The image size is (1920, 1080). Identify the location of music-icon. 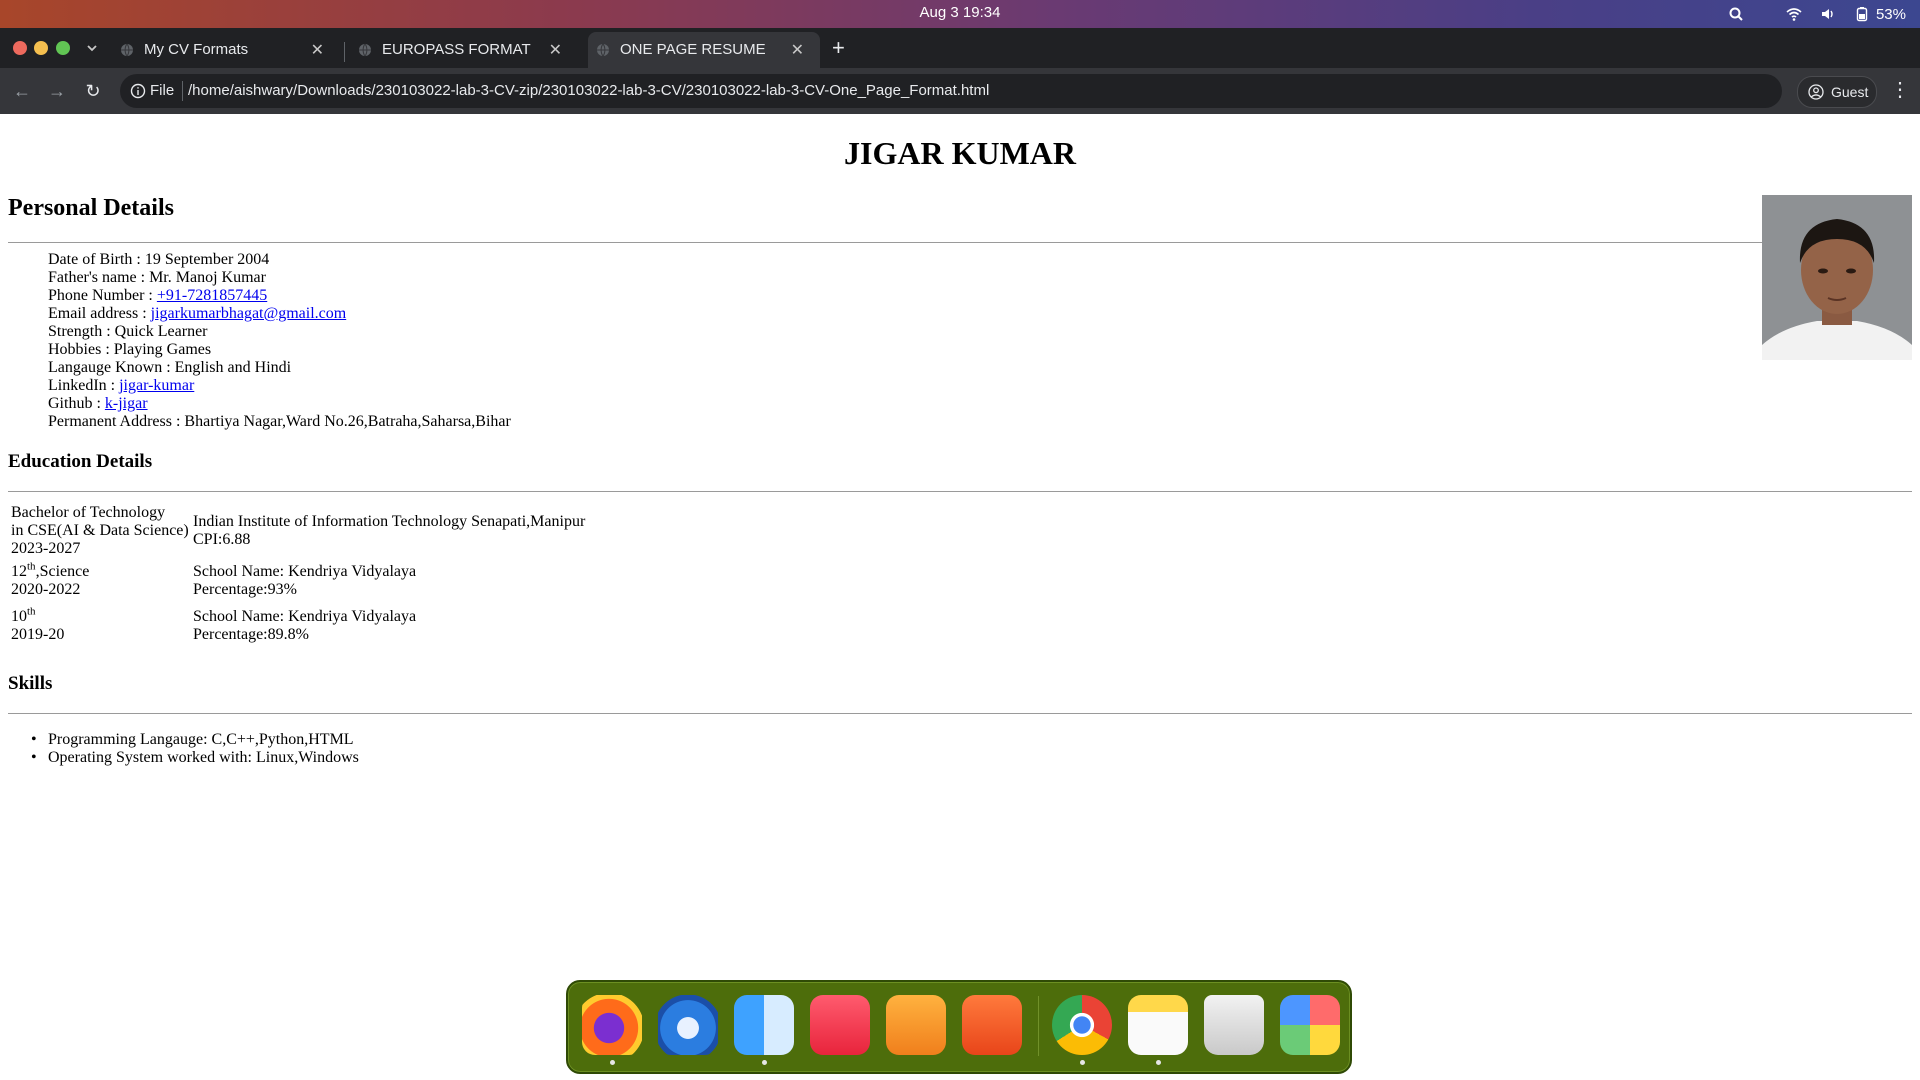
(840, 1025).